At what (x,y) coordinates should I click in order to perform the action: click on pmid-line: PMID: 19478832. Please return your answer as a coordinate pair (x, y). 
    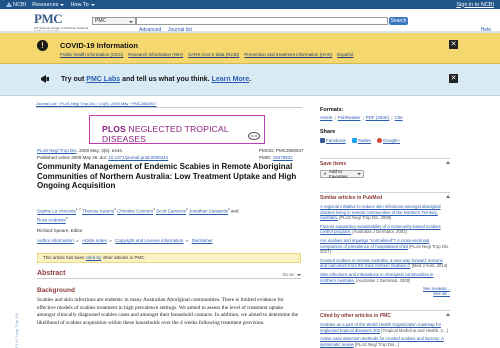
    Looking at the image, I should click on (276, 157).